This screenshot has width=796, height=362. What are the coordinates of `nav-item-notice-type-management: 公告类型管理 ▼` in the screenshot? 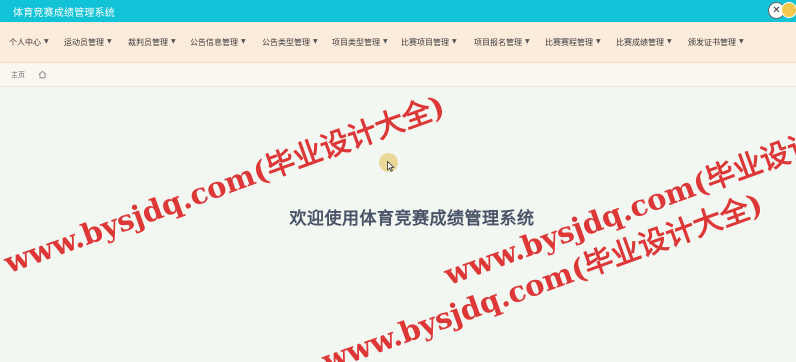 It's located at (290, 42).